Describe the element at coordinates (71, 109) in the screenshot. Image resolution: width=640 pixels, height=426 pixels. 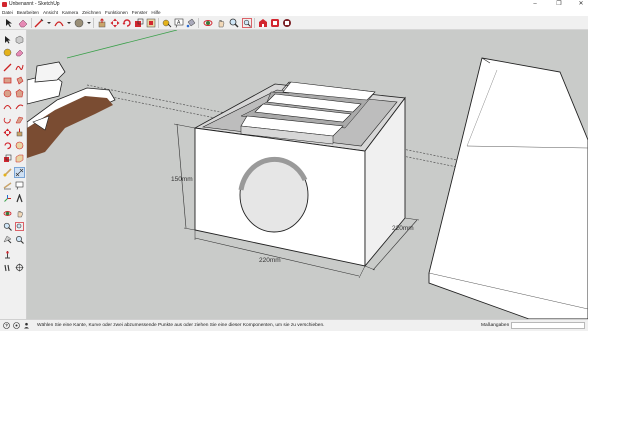
I see `scale-figure` at that location.